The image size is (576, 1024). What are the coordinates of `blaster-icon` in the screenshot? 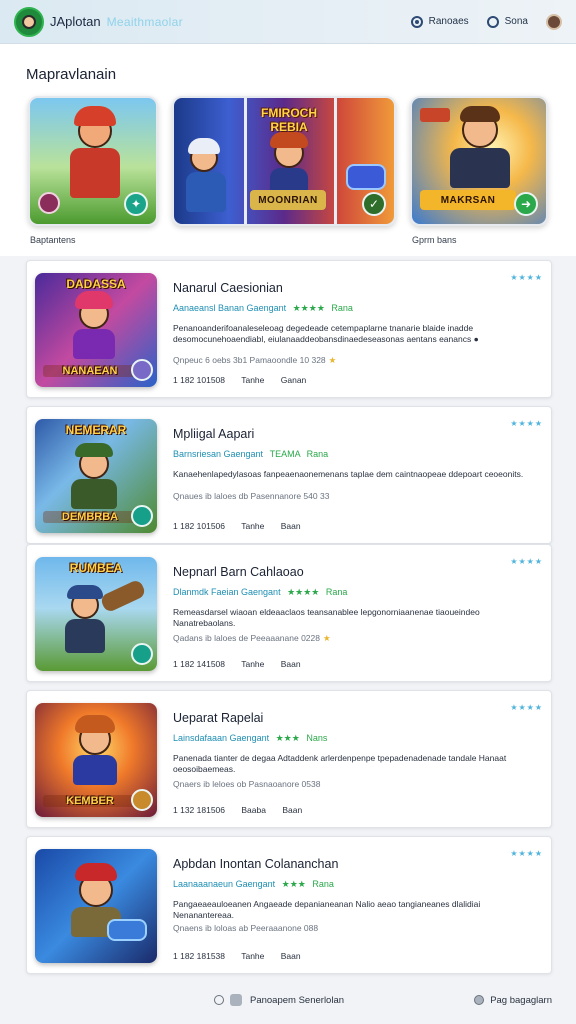 It's located at (127, 930).